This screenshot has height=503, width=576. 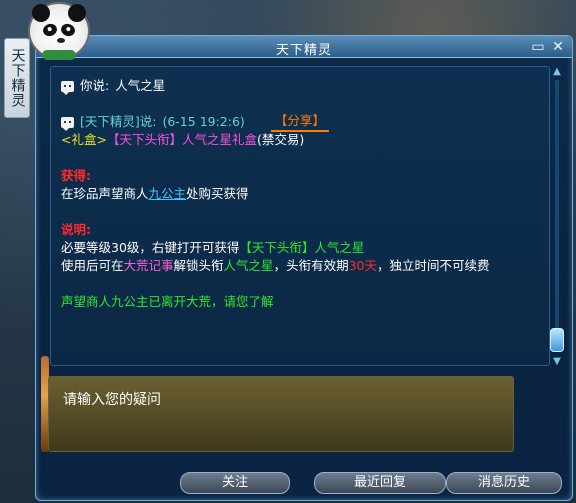 What do you see at coordinates (311, 265) in the screenshot?
I see `desc-text: ，头衔有效期` at bounding box center [311, 265].